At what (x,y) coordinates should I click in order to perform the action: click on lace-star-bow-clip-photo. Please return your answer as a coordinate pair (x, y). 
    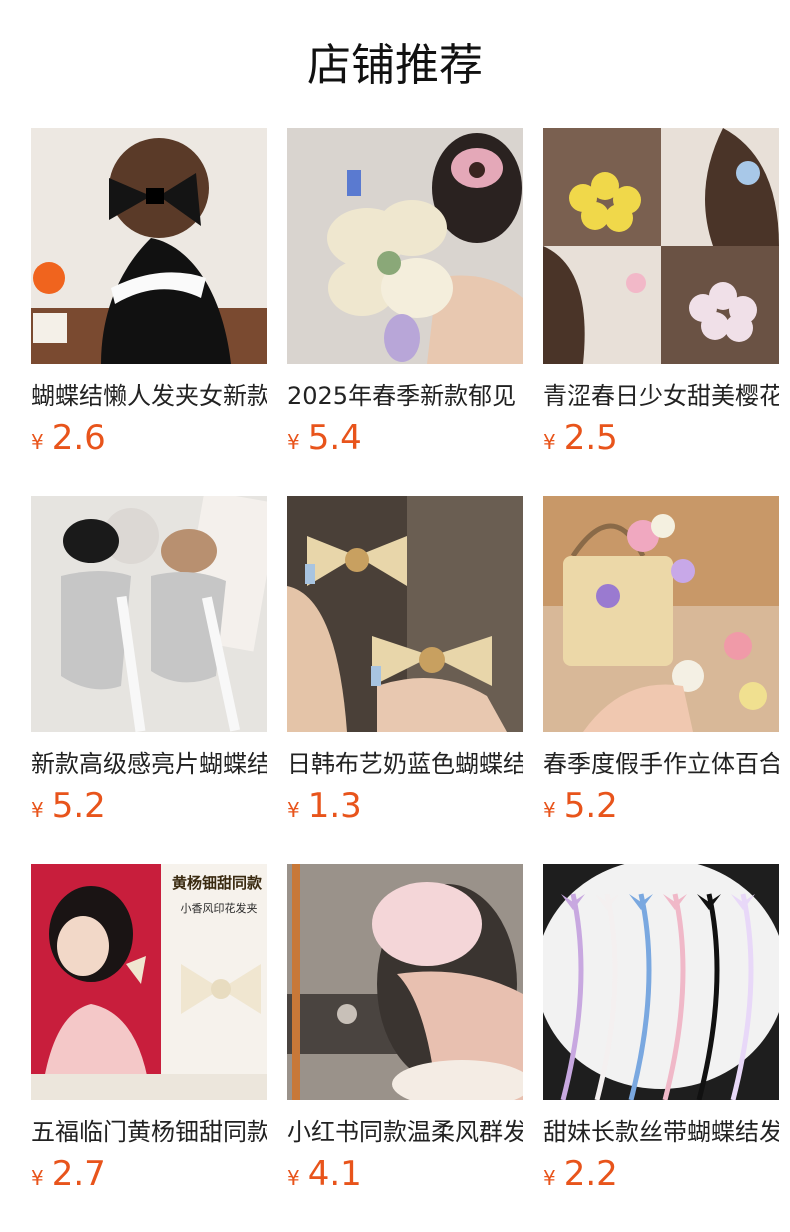
    Looking at the image, I should click on (405, 614).